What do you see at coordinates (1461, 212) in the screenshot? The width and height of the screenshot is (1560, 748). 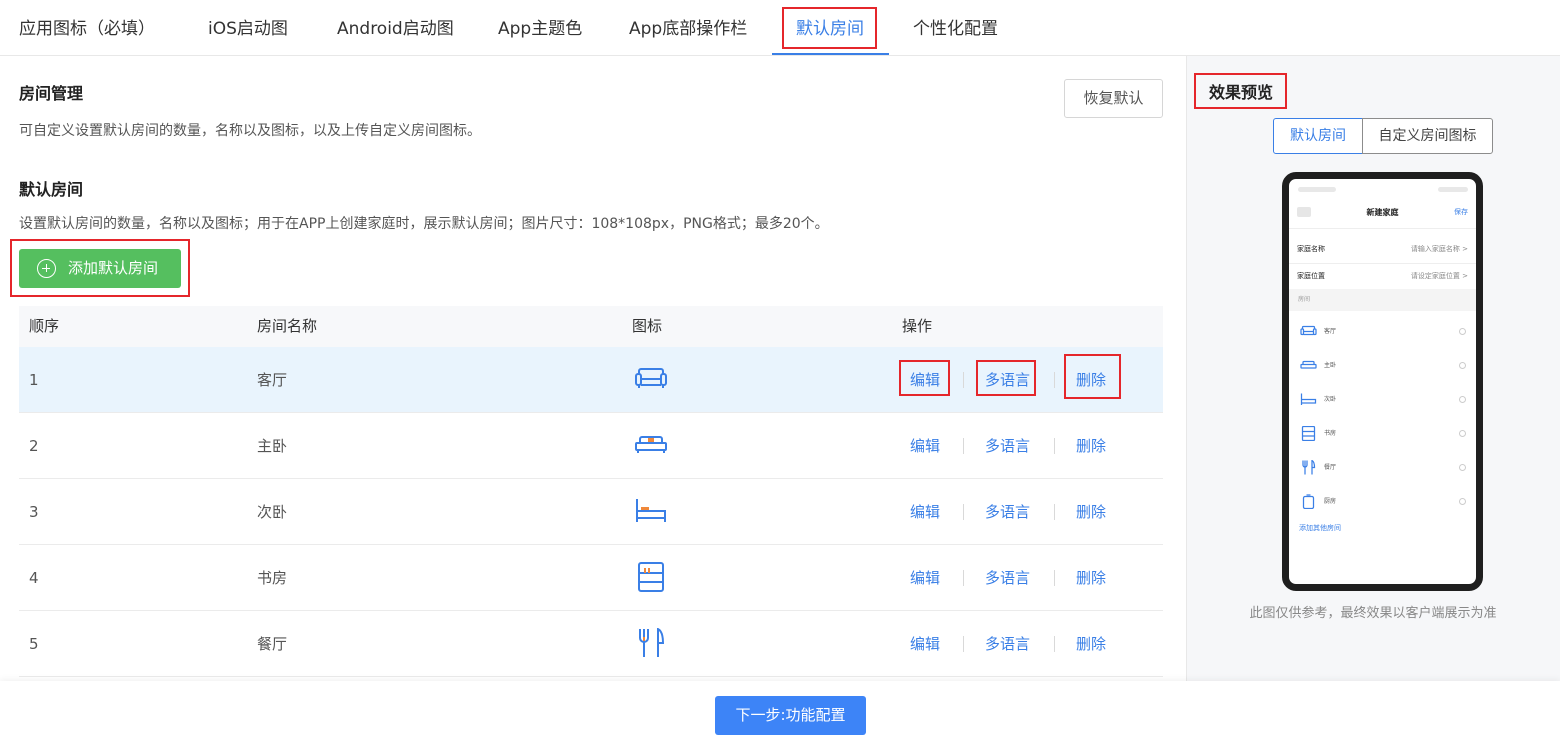 I see `phone-save: 保存` at bounding box center [1461, 212].